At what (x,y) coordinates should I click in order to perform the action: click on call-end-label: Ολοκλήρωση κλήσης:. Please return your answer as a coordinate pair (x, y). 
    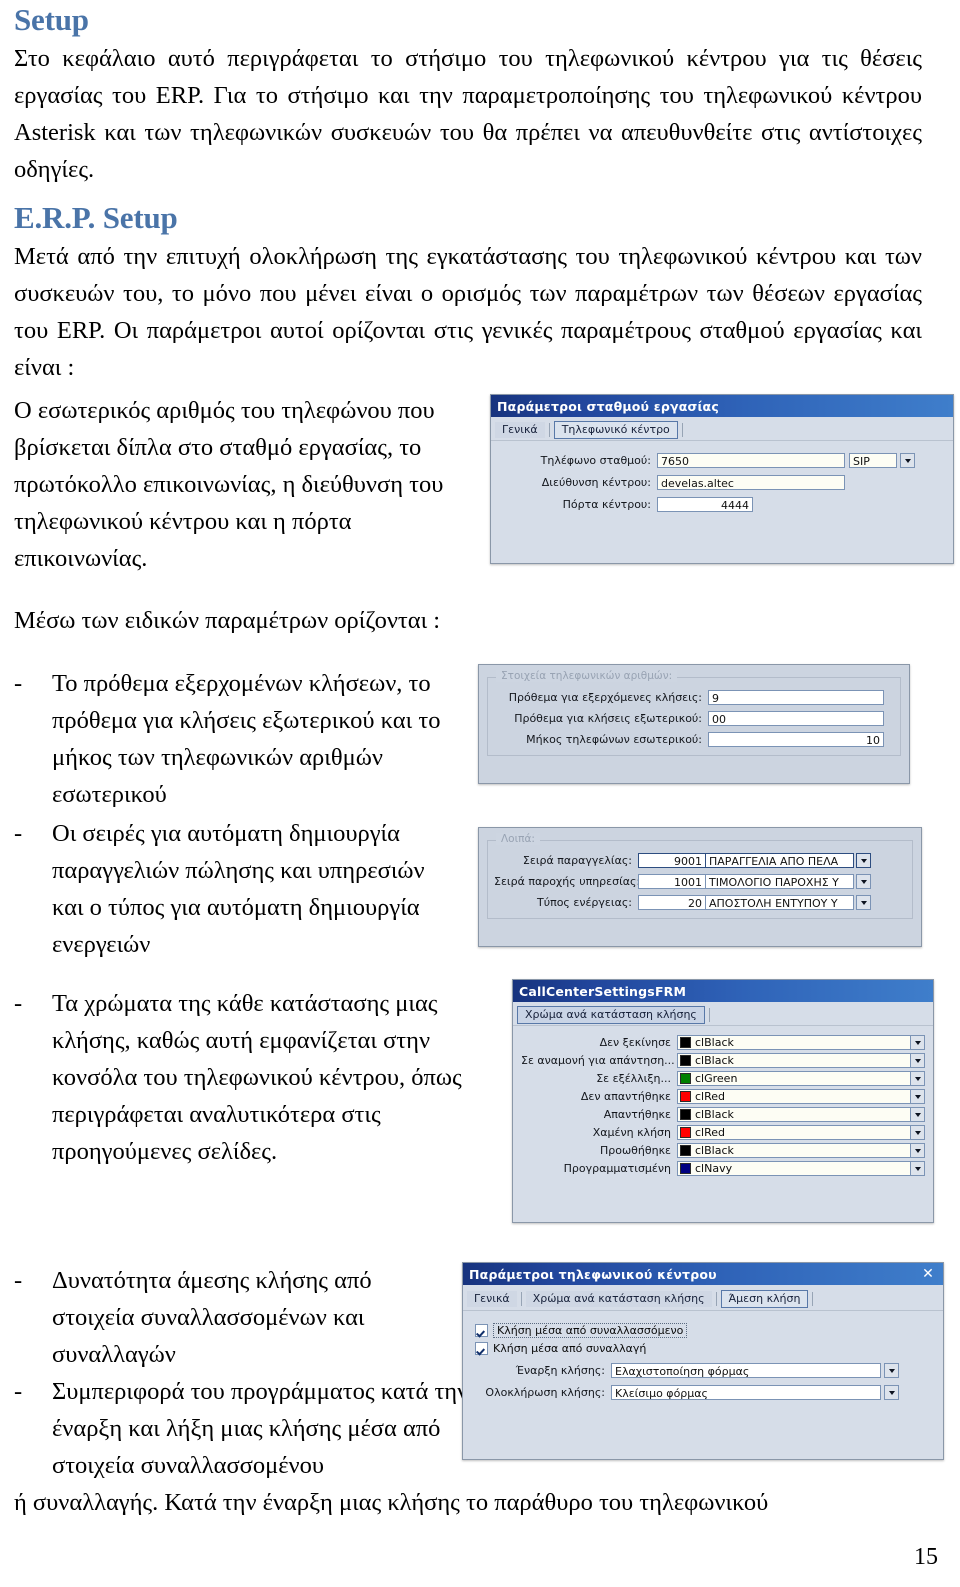
    Looking at the image, I should click on (545, 1392).